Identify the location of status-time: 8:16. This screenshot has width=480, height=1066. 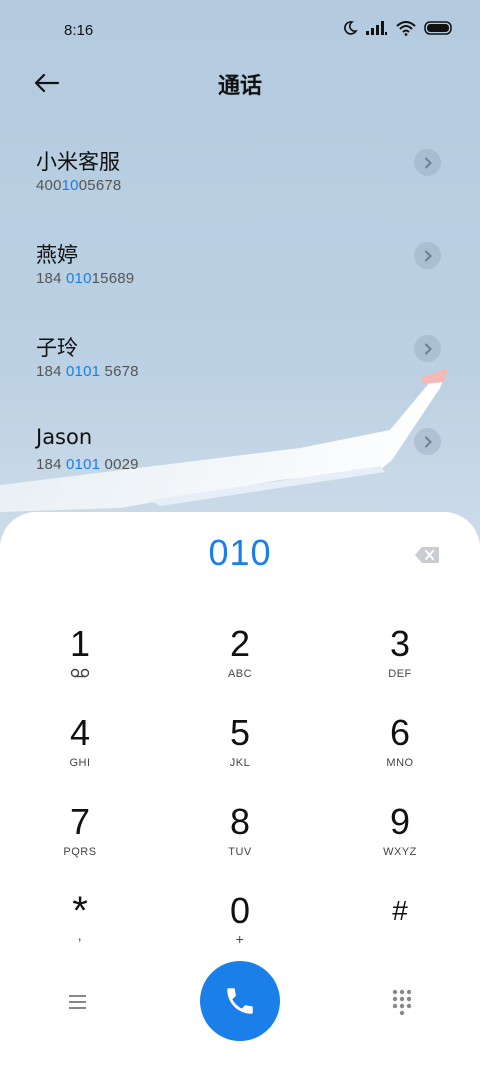
(79, 30).